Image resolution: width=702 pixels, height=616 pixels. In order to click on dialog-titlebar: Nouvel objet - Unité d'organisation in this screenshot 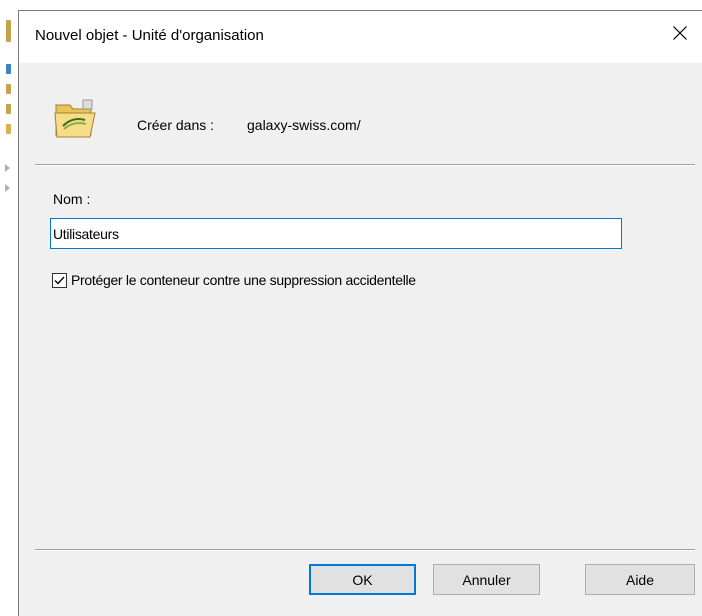, I will do `click(360, 37)`.